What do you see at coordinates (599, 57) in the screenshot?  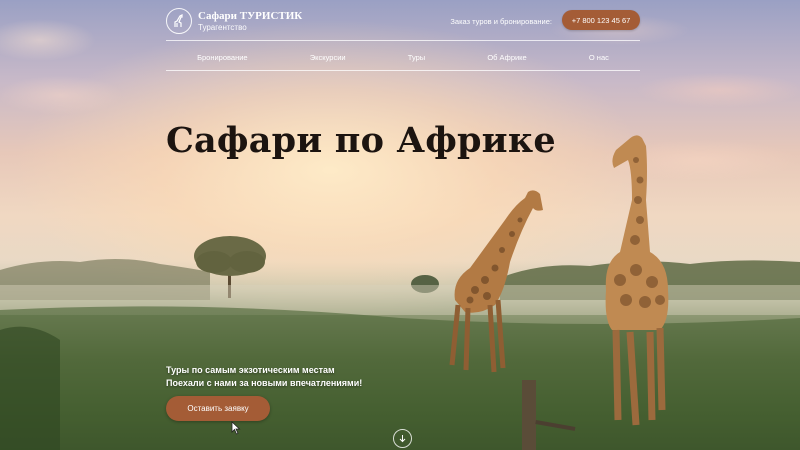 I see `nav-item-about-us: О нас` at bounding box center [599, 57].